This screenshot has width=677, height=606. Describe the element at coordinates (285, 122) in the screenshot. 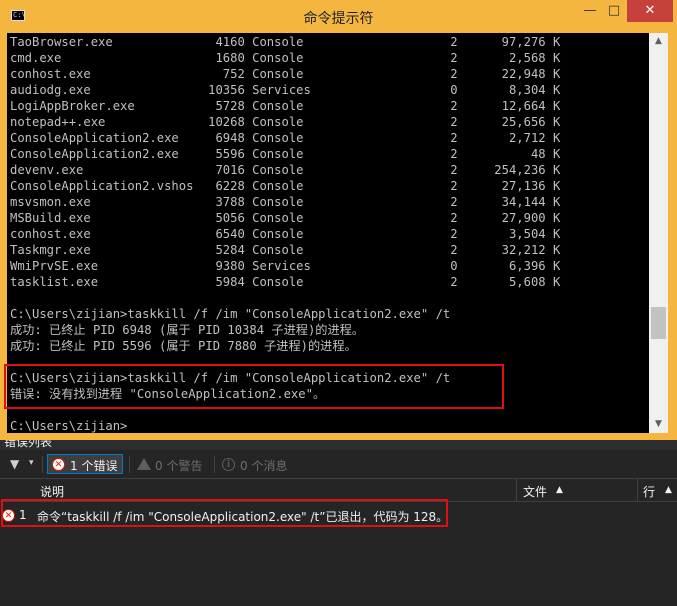

I see `console-line: notepad++.exe 10268 Console 2 25,656 K` at that location.